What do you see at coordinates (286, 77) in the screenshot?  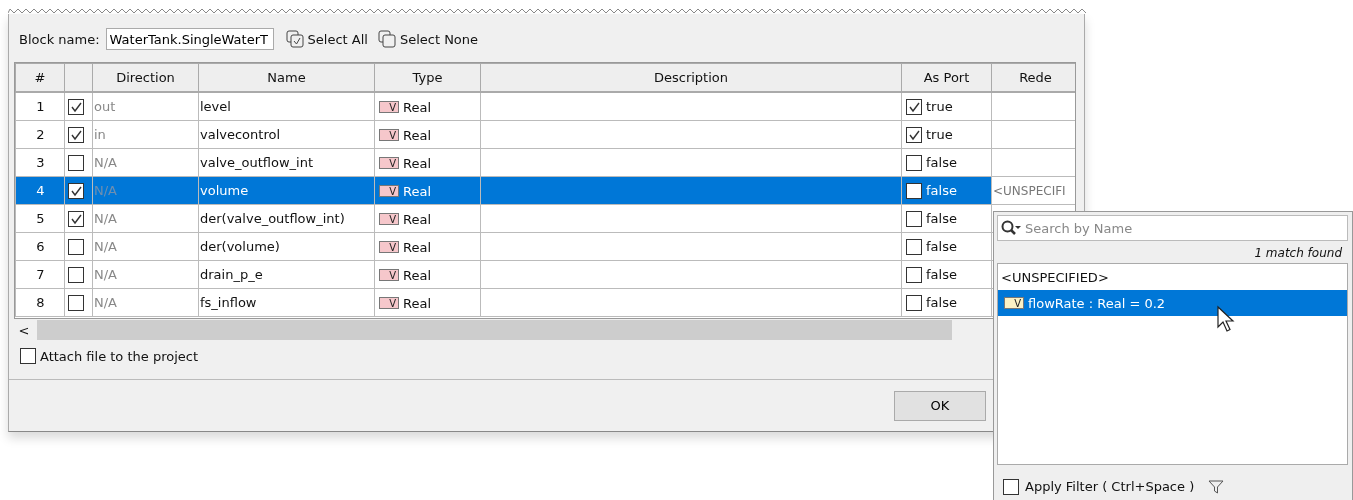 I see `column-header: Name` at bounding box center [286, 77].